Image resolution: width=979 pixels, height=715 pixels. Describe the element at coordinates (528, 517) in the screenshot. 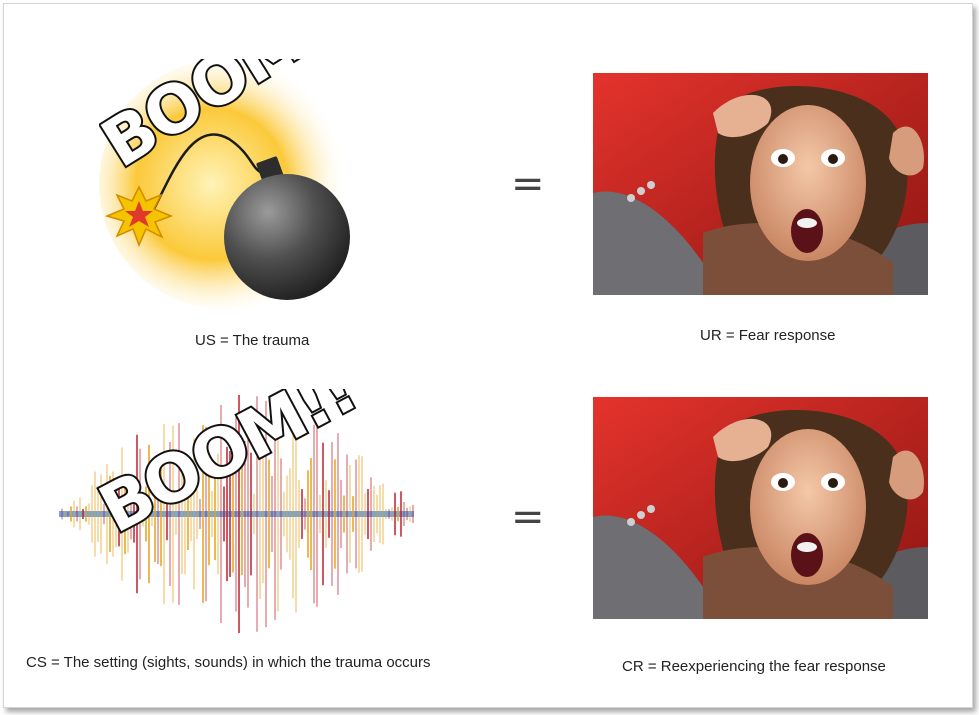

I see `equals-sign-2: =` at that location.